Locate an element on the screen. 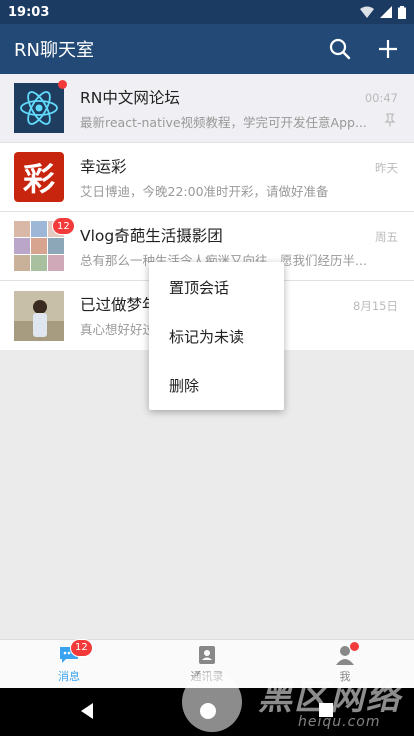 This screenshot has height=736, width=414. avatar-text: 彩 is located at coordinates (38, 179).